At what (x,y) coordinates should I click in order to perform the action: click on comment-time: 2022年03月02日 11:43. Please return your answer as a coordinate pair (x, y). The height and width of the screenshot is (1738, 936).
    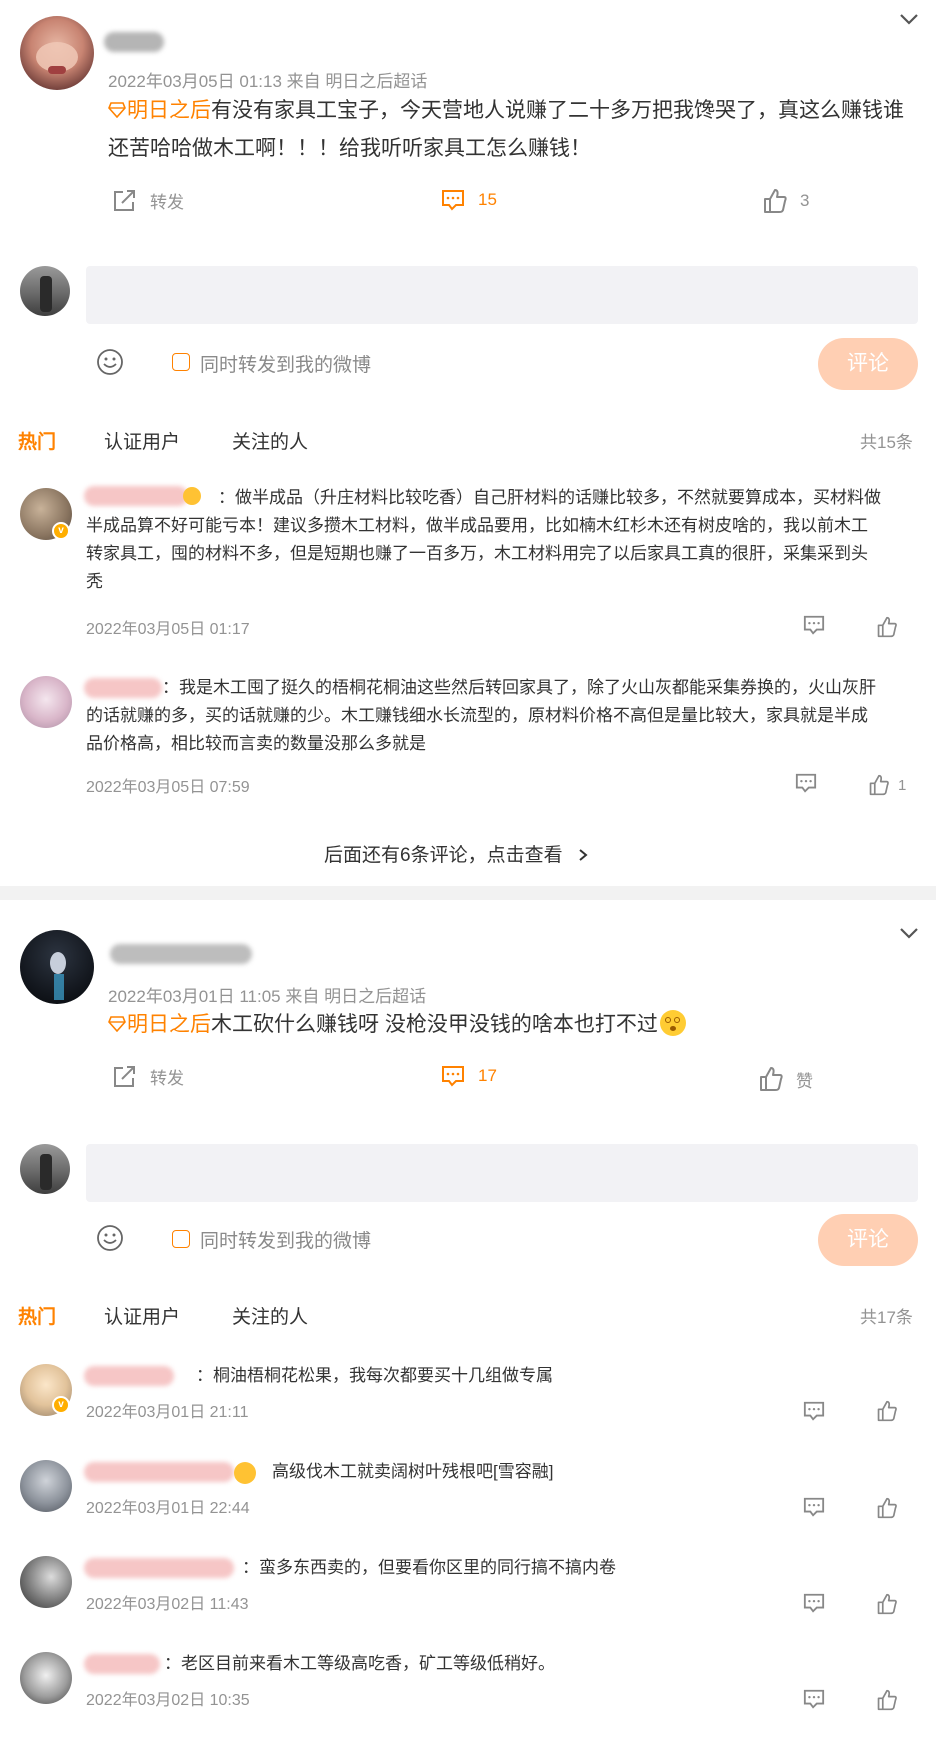
    Looking at the image, I should click on (167, 1604).